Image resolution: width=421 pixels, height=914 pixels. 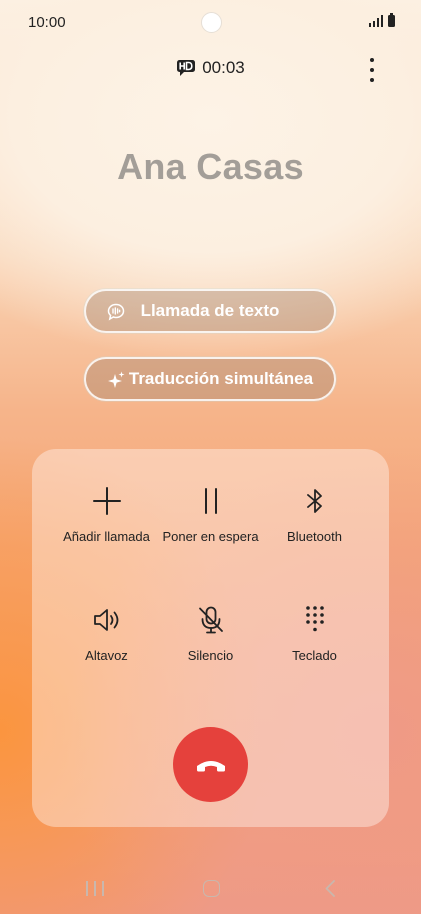 I want to click on keypad-icon, so click(x=314, y=619).